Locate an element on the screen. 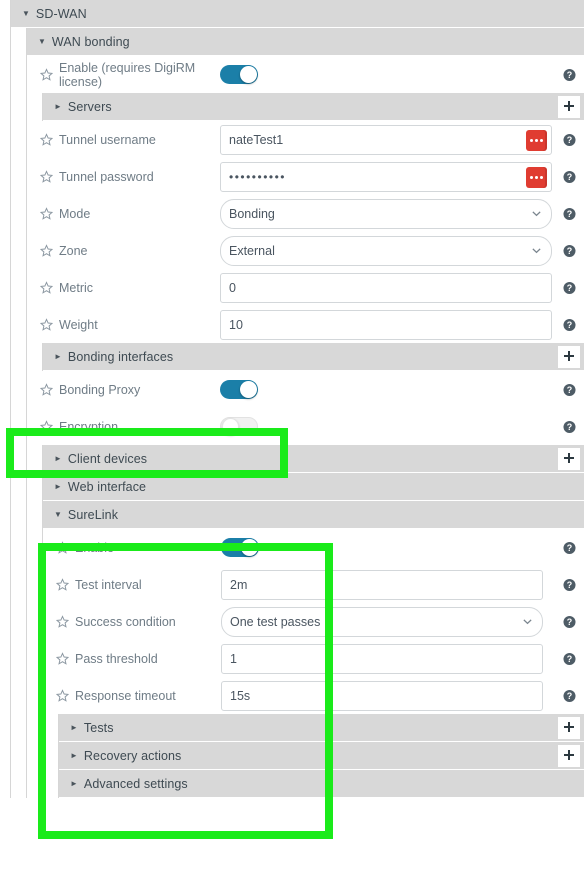  field-row-response-timeout: Response timeout 15s ? is located at coordinates (313, 695).